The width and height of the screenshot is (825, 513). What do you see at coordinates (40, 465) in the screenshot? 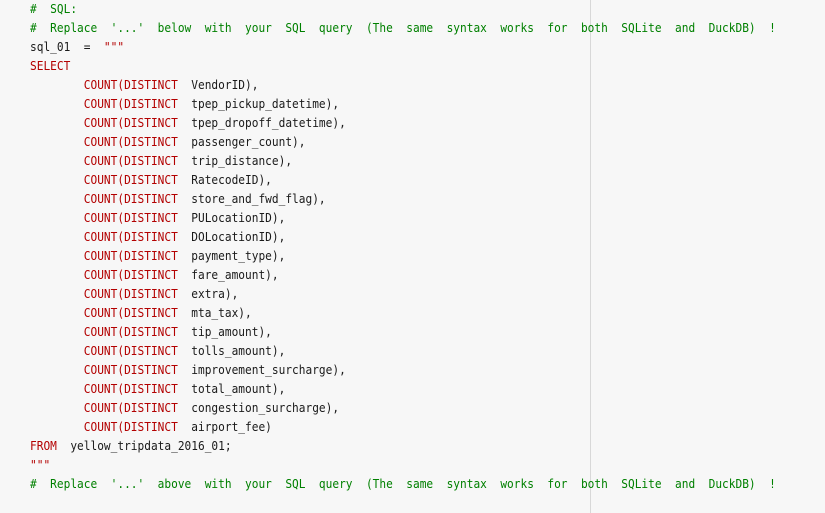
I see `triple-quote-close: """` at bounding box center [40, 465].